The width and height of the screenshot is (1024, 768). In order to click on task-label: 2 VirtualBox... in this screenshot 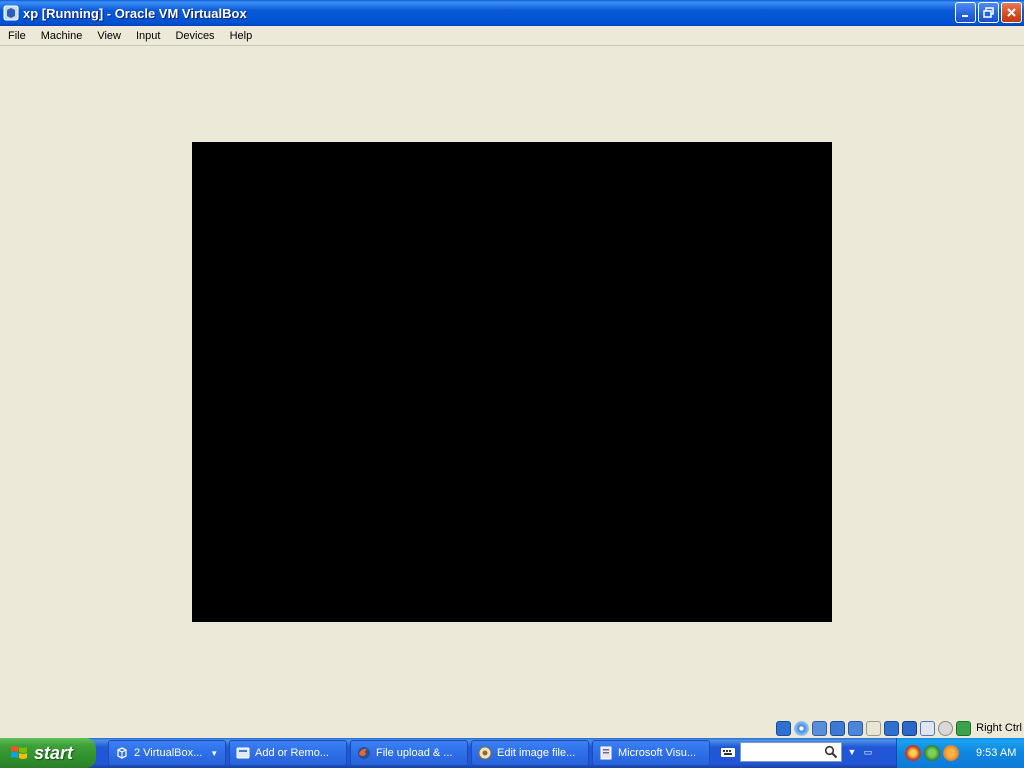, I will do `click(168, 753)`.